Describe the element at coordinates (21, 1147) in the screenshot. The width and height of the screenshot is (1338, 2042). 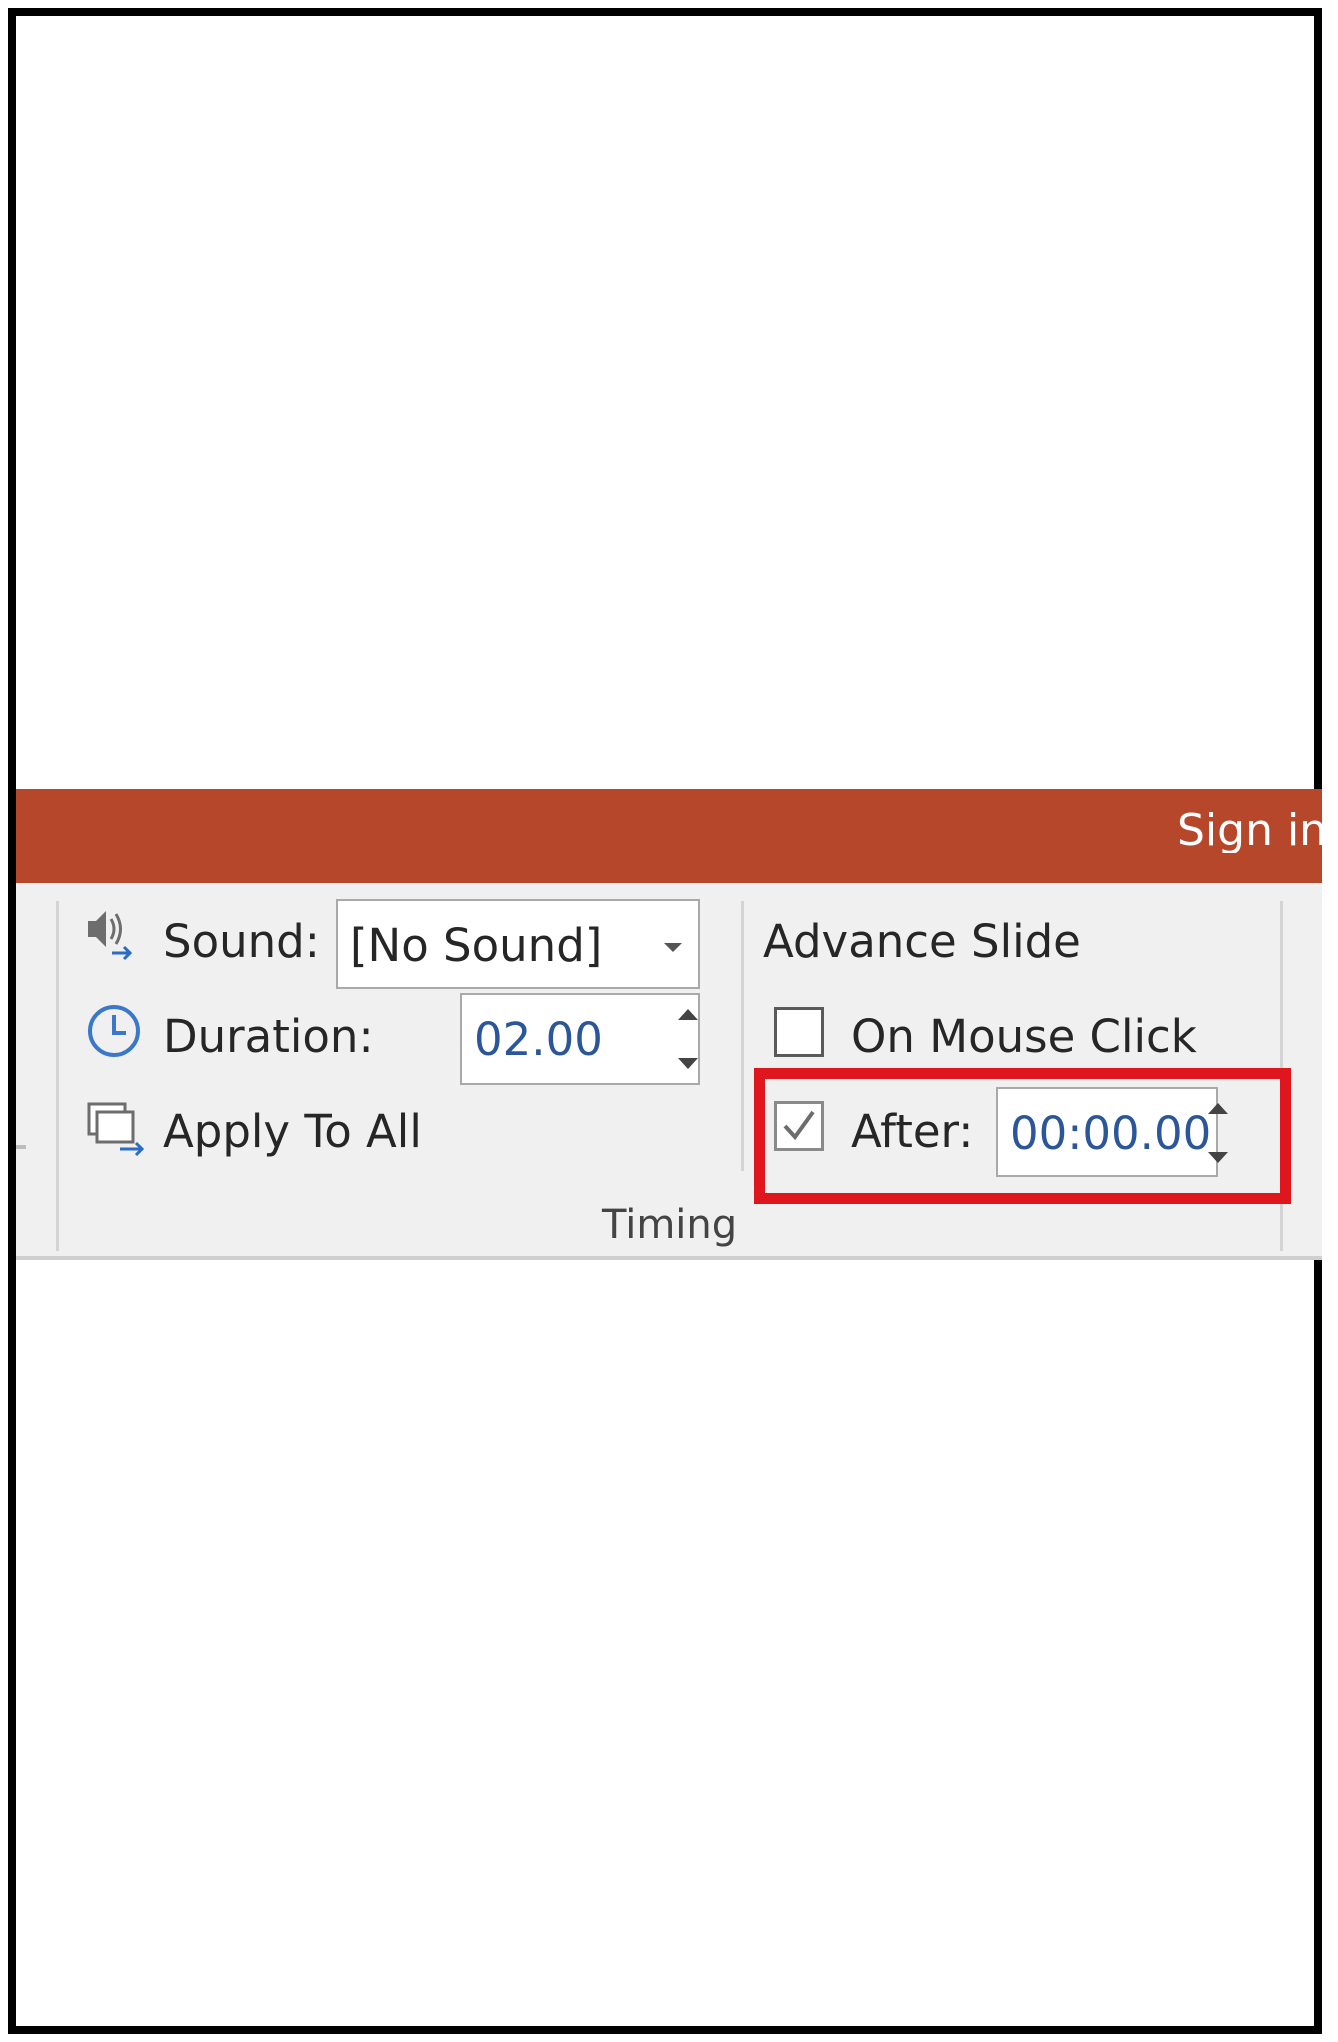
I see `collapsed-group-arrow-icon` at that location.